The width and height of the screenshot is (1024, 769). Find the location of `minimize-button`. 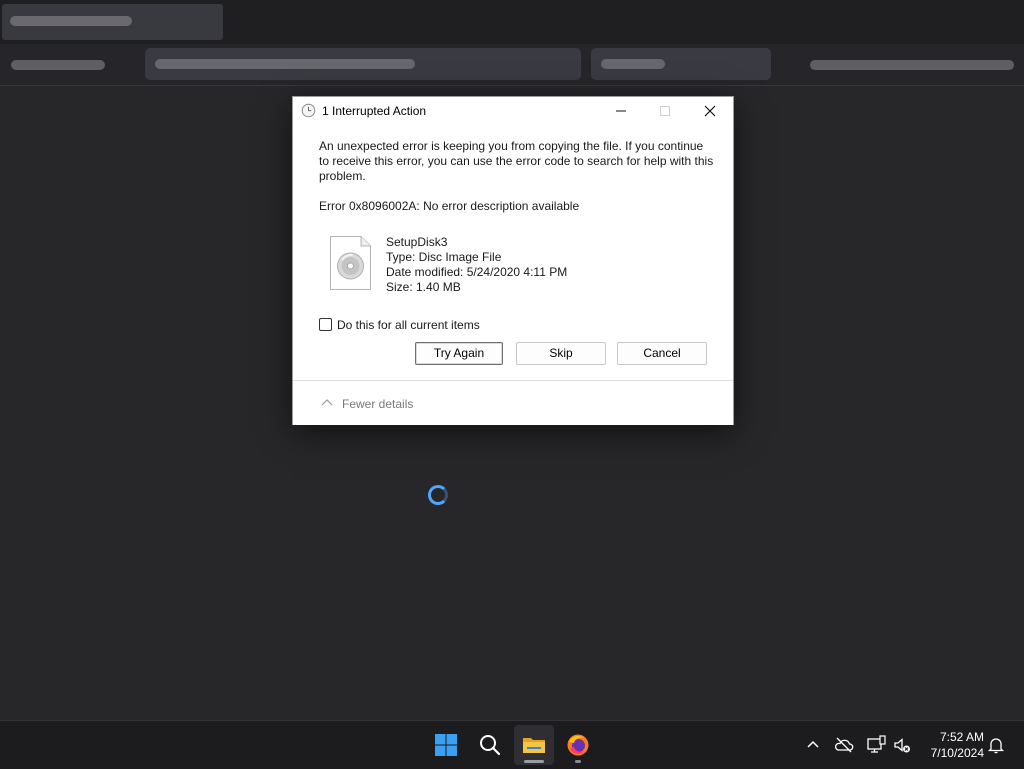

minimize-button is located at coordinates (621, 111).